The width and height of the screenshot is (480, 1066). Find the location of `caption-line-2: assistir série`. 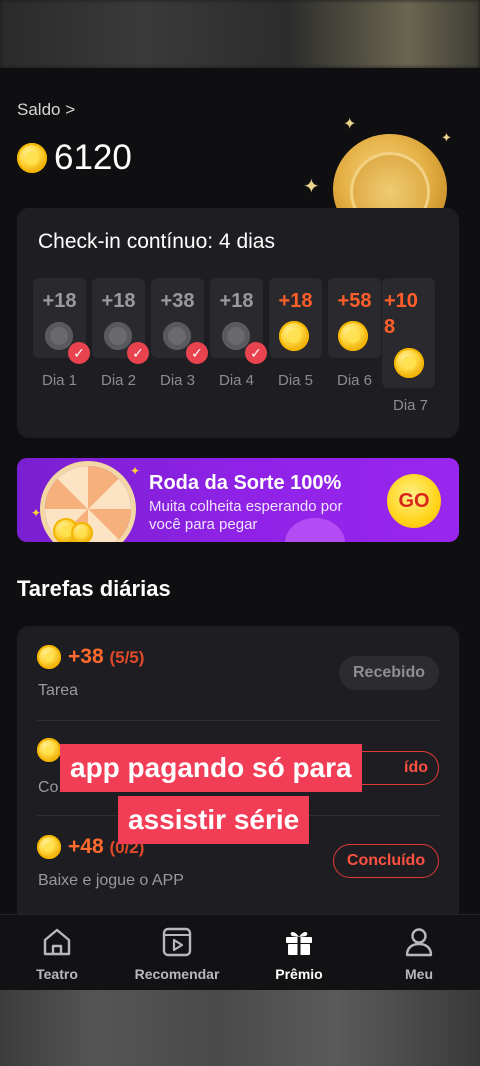

caption-line-2: assistir série is located at coordinates (214, 820).